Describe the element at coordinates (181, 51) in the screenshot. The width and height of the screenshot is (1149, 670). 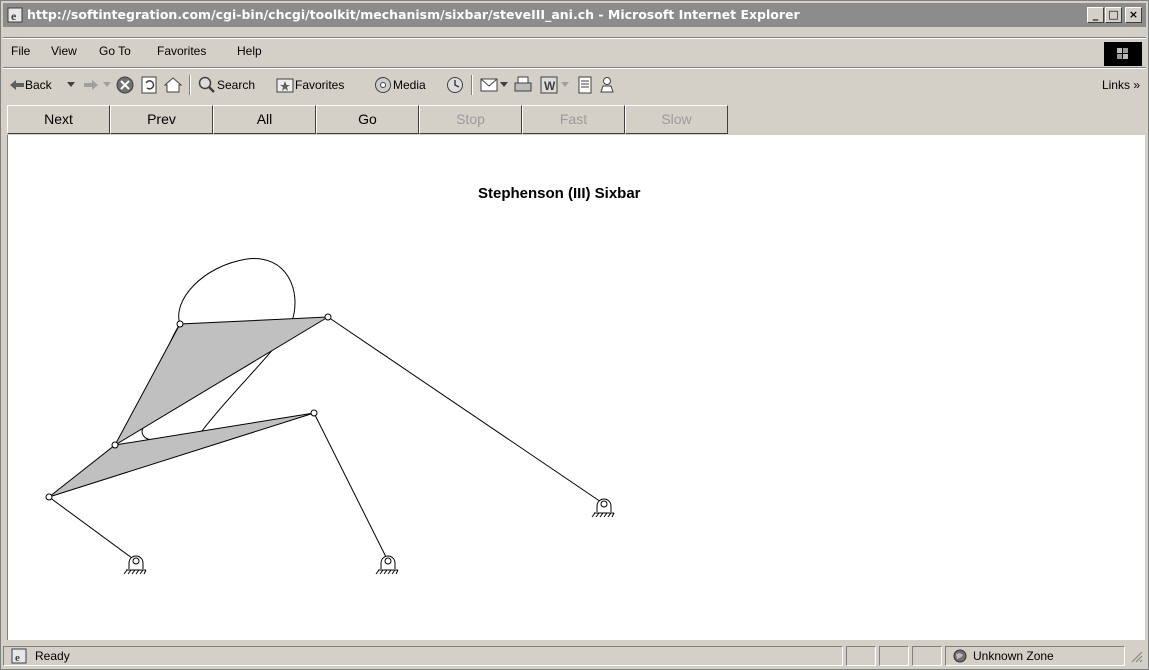
I see `menu-favorites: Favorites` at that location.